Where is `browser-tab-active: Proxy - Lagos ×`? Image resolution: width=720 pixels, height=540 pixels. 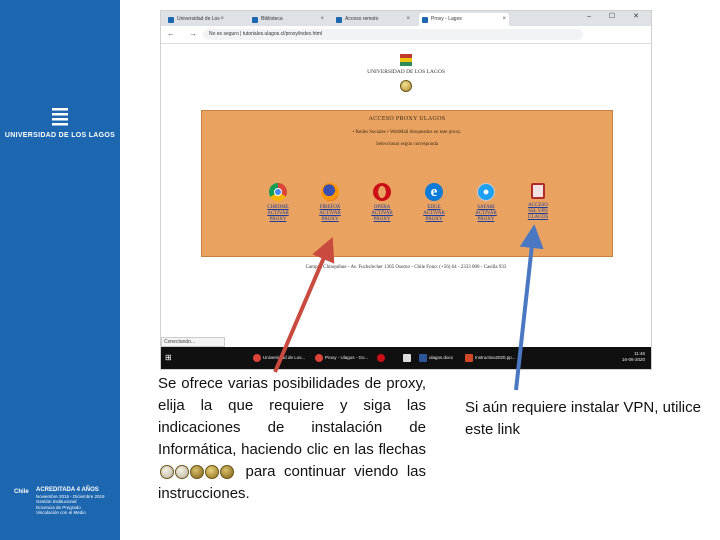
browser-tab-active: Proxy - Lagos × is located at coordinates (464, 19).